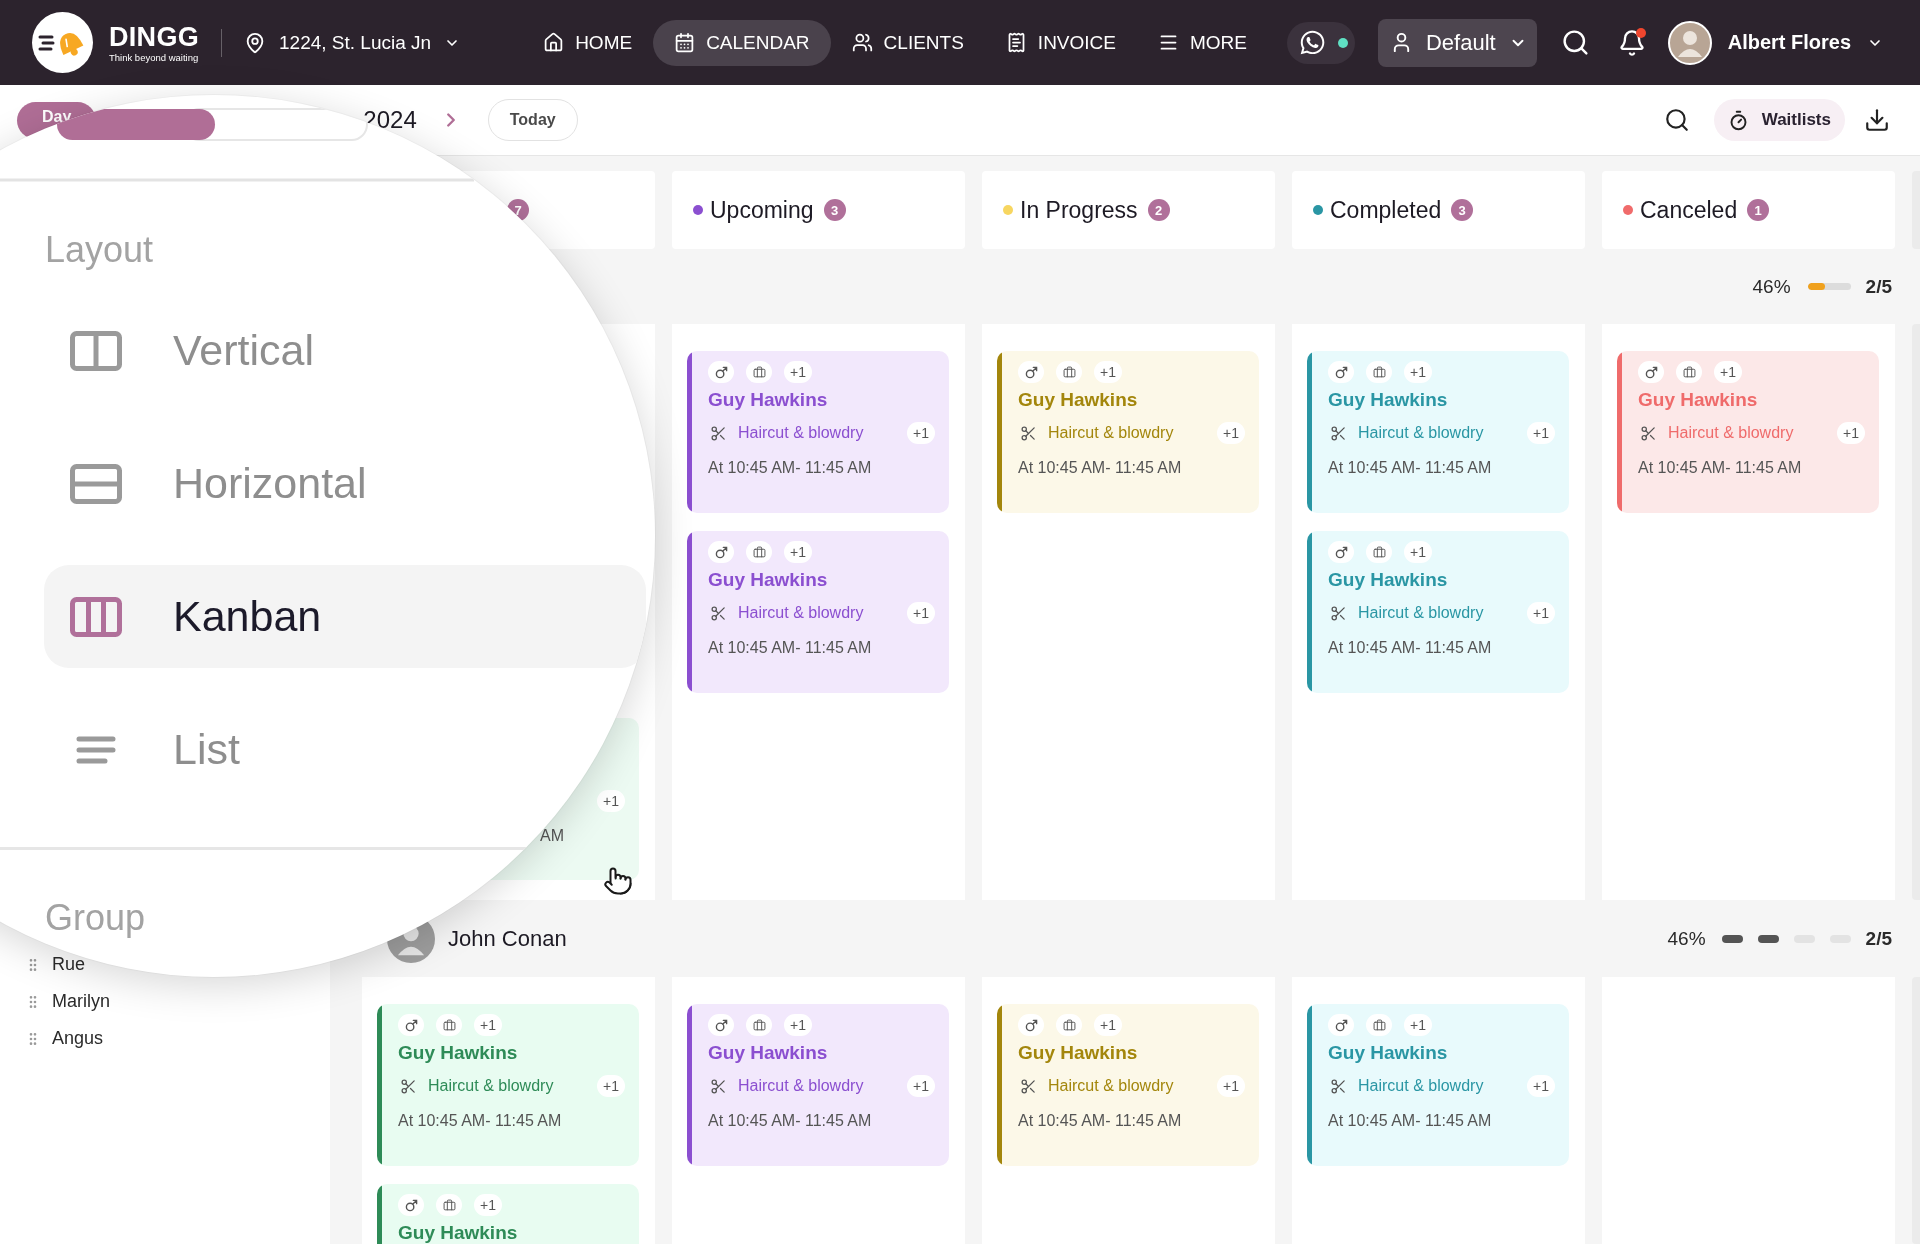 Image resolution: width=1920 pixels, height=1244 pixels. Describe the element at coordinates (1631, 42) in the screenshot. I see `bell-icon` at that location.